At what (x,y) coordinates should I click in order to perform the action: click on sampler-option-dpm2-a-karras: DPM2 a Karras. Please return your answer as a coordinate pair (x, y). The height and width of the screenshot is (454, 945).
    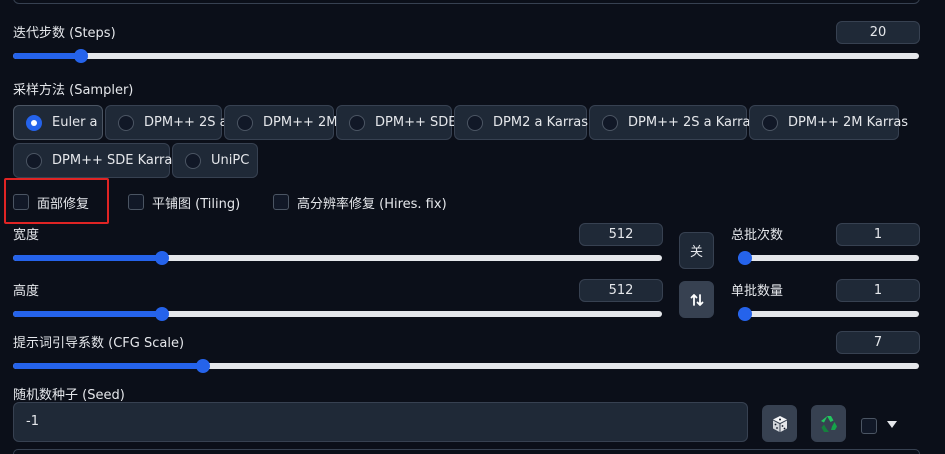
    Looking at the image, I should click on (521, 122).